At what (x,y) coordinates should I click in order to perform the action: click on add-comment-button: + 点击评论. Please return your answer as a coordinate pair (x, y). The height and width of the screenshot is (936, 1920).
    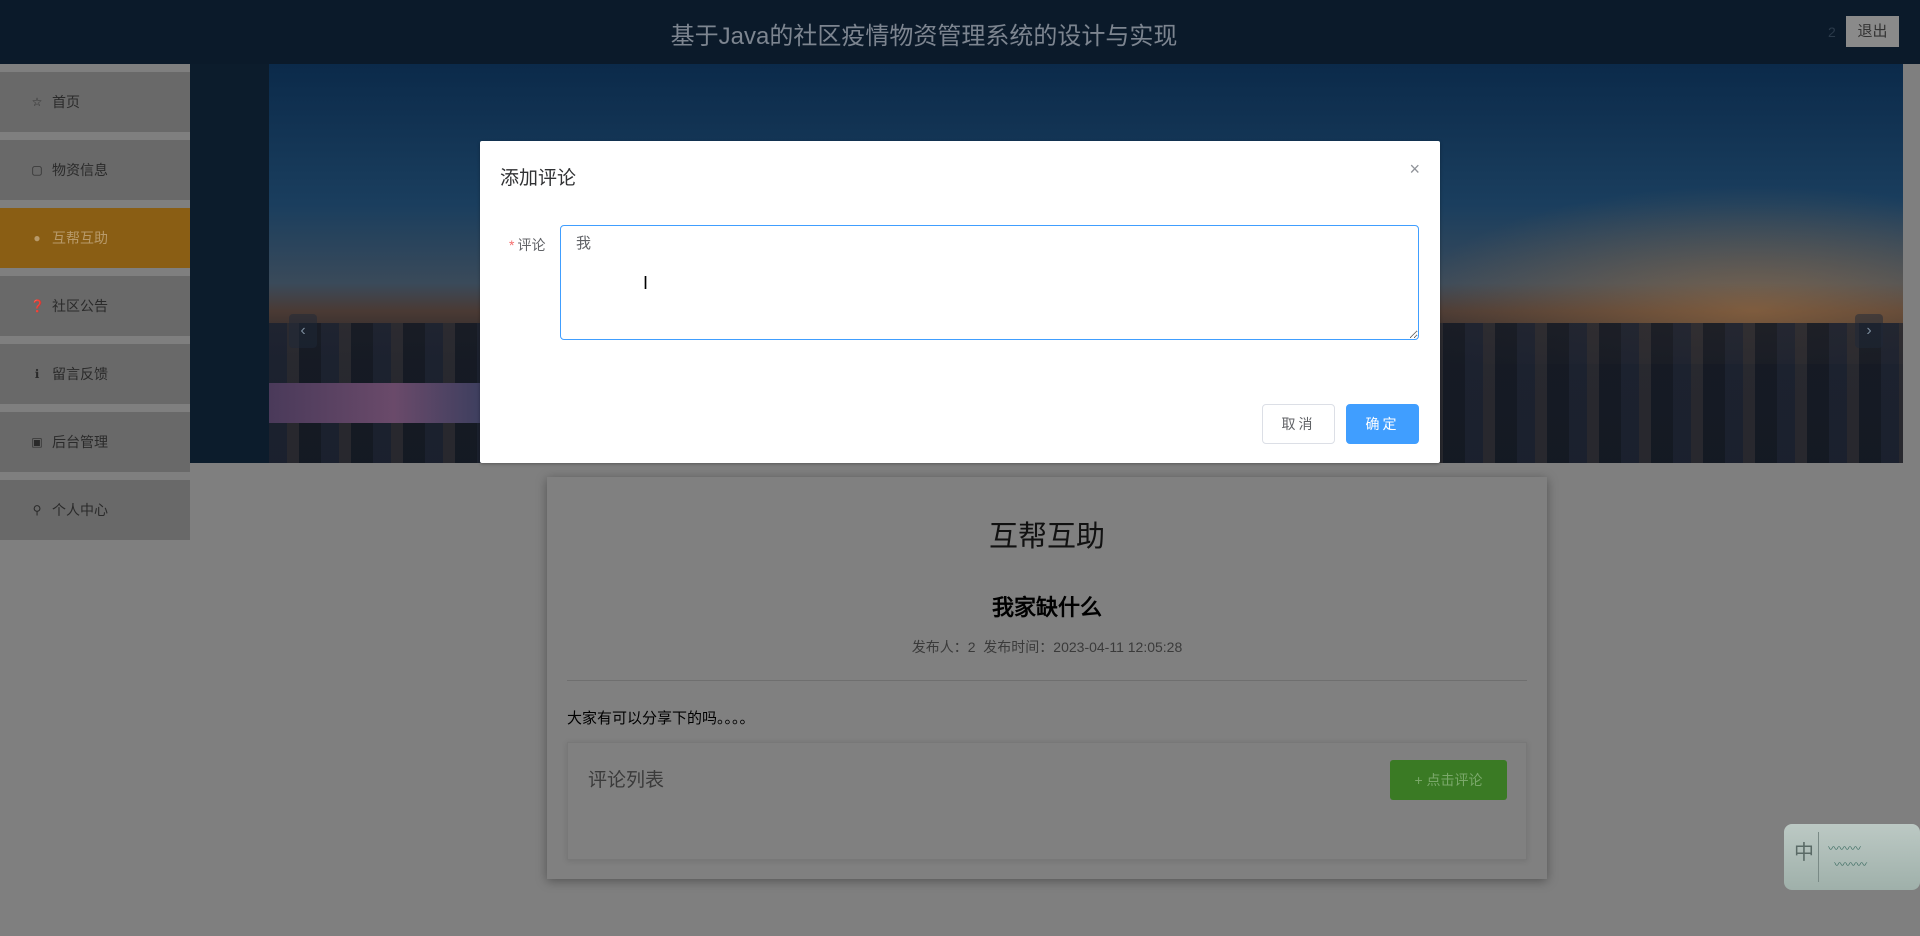
    Looking at the image, I should click on (1448, 780).